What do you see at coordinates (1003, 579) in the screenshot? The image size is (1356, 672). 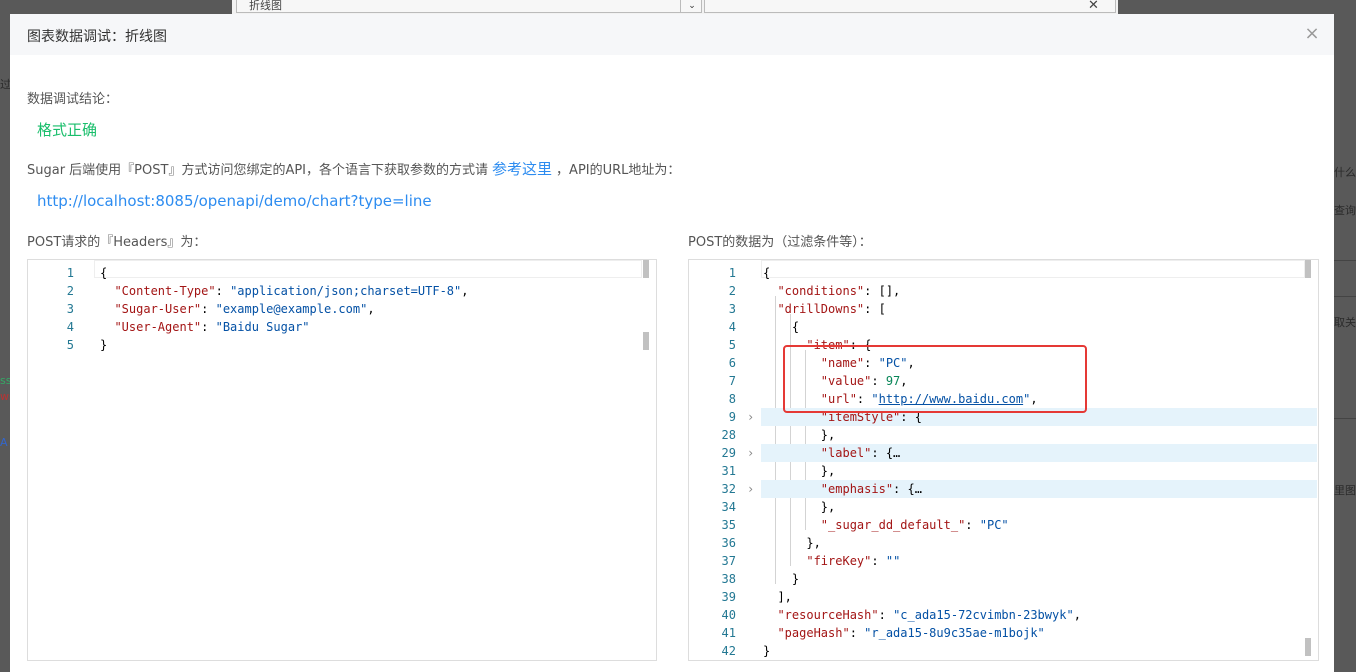 I see `code-line: 38 }` at bounding box center [1003, 579].